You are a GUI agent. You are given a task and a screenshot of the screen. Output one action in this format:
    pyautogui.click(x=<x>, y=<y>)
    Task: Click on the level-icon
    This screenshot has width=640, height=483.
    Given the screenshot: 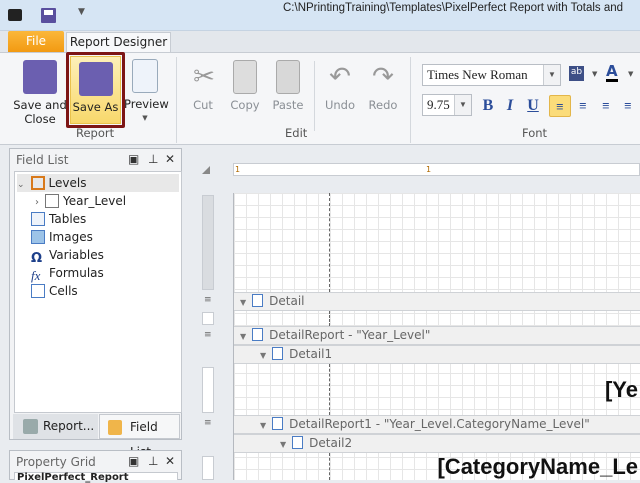 What is the action you would take?
    pyautogui.click(x=52, y=201)
    